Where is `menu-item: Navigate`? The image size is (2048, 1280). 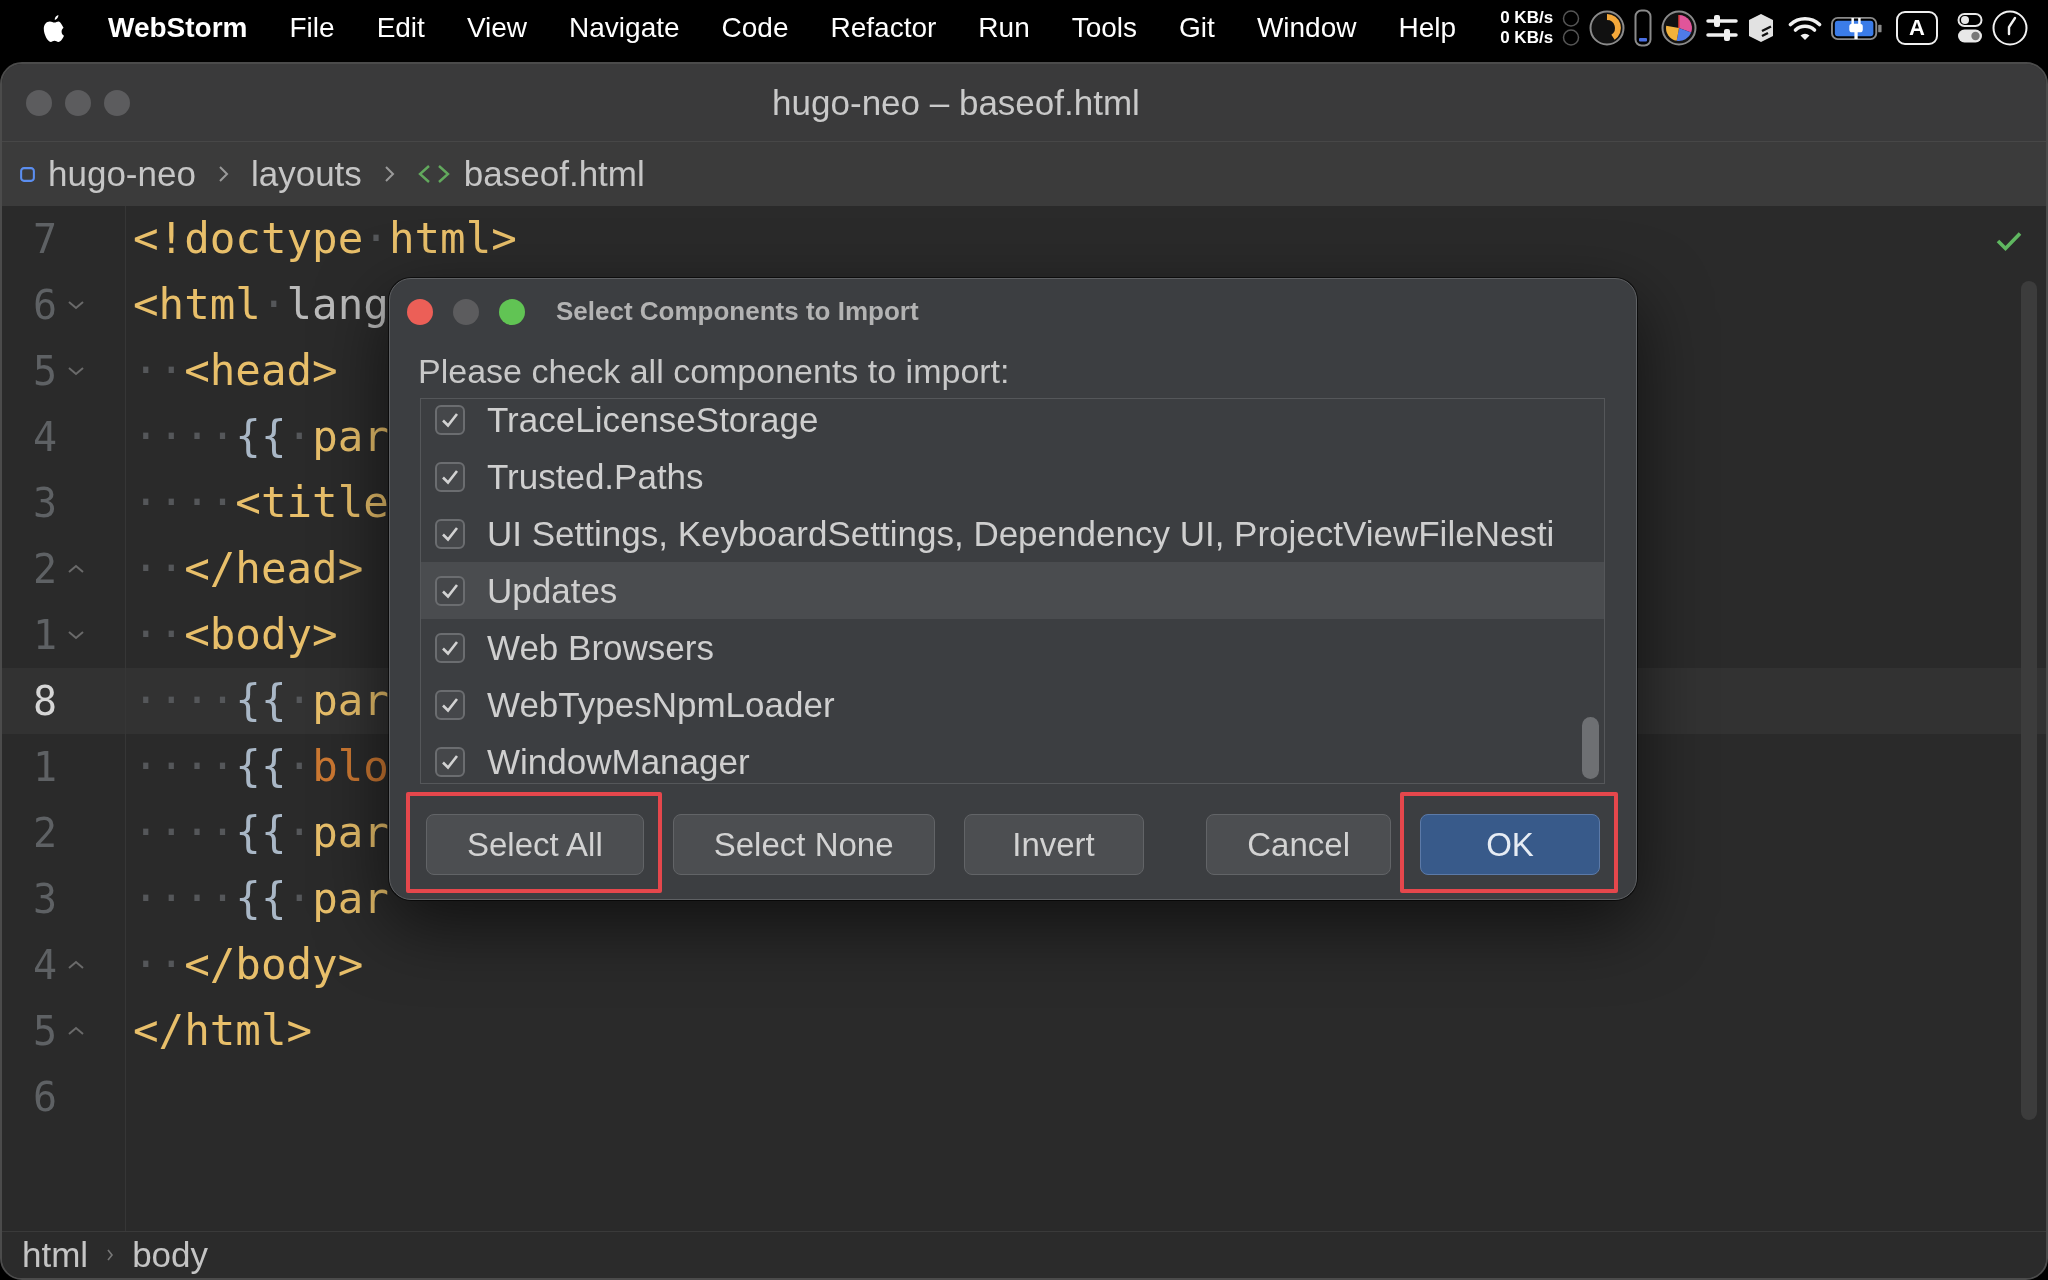 menu-item: Navigate is located at coordinates (624, 28).